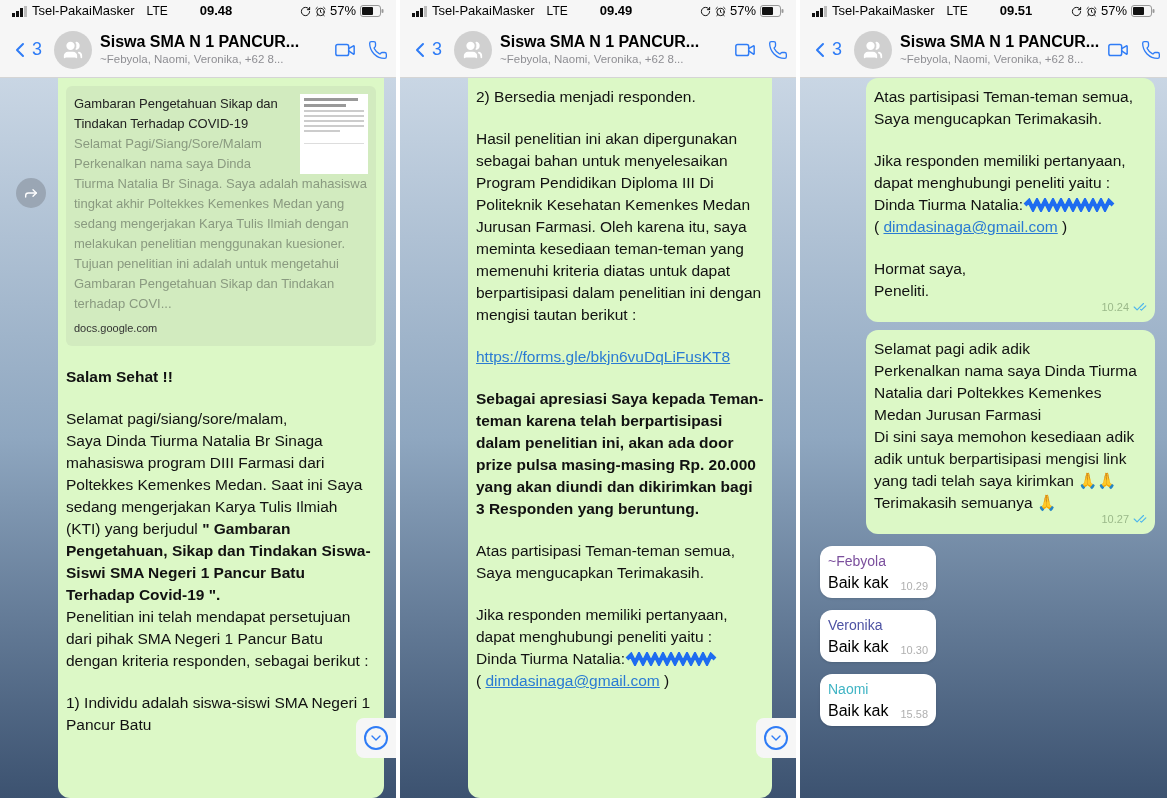  I want to click on message-time: 10.24, so click(1115, 307).